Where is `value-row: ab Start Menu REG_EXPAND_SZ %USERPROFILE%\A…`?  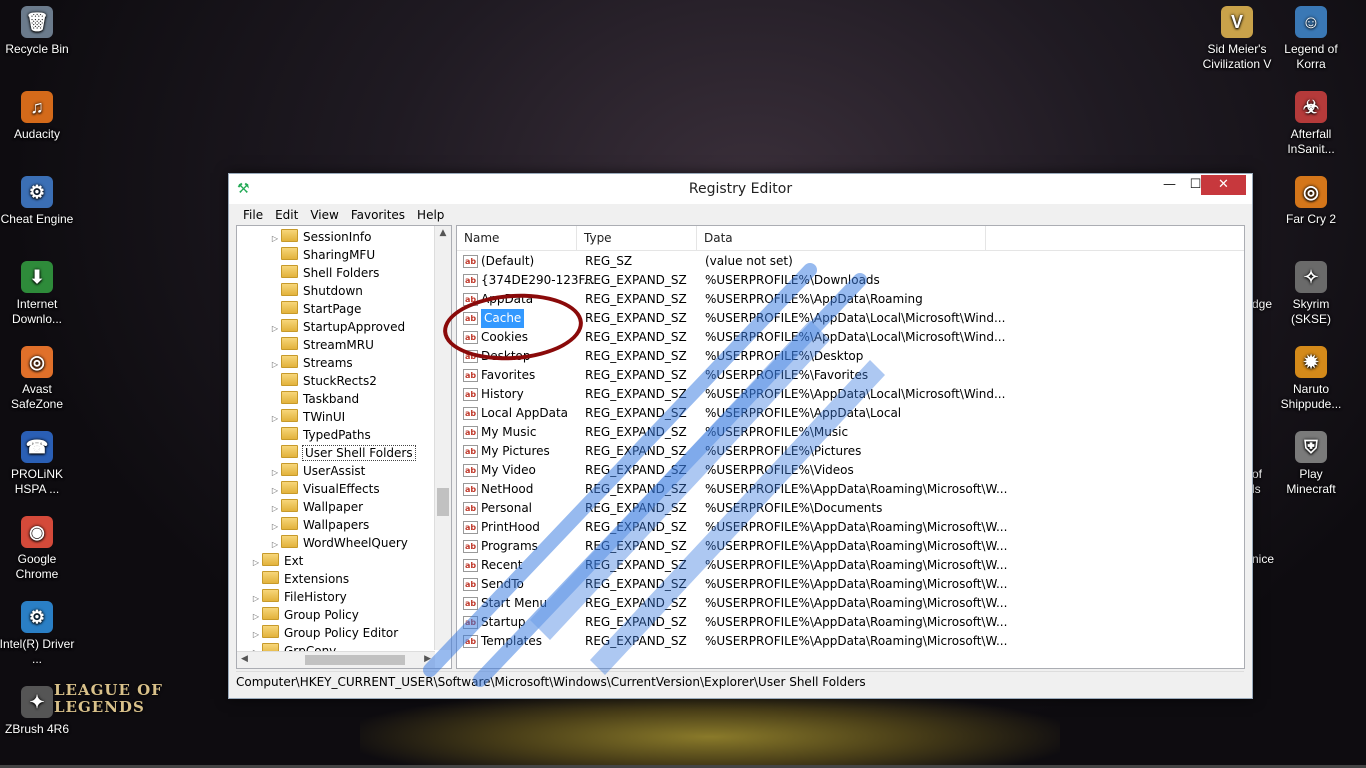
value-row: ab Start Menu REG_EXPAND_SZ %USERPROFILE%\A… is located at coordinates (850, 603).